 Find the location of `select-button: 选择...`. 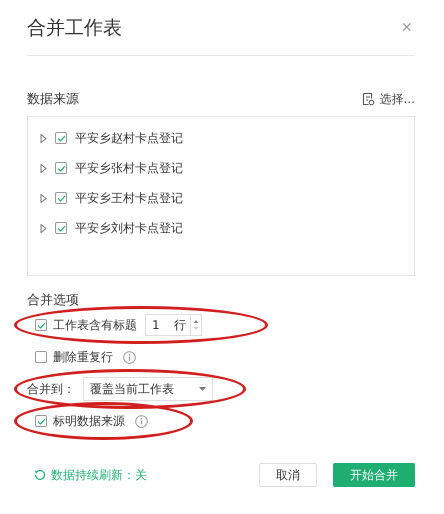

select-button: 选择... is located at coordinates (388, 99).